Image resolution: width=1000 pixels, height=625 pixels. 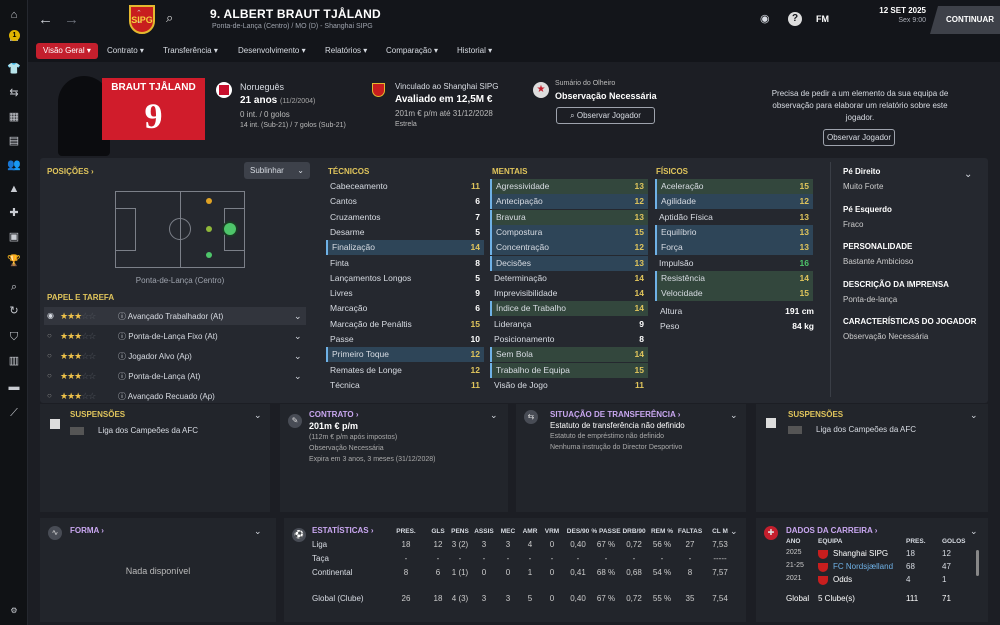 What do you see at coordinates (734, 232) in the screenshot?
I see `attribute-row: Equilíbrio 13` at bounding box center [734, 232].